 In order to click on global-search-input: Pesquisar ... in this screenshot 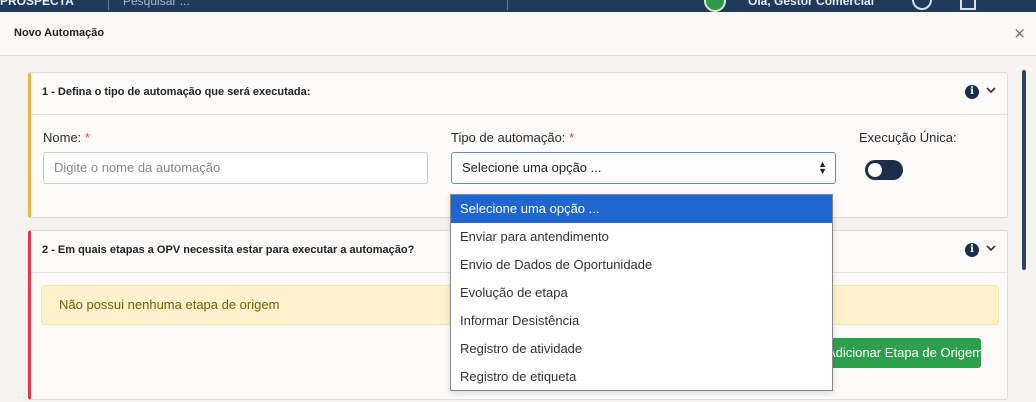, I will do `click(308, 5)`.